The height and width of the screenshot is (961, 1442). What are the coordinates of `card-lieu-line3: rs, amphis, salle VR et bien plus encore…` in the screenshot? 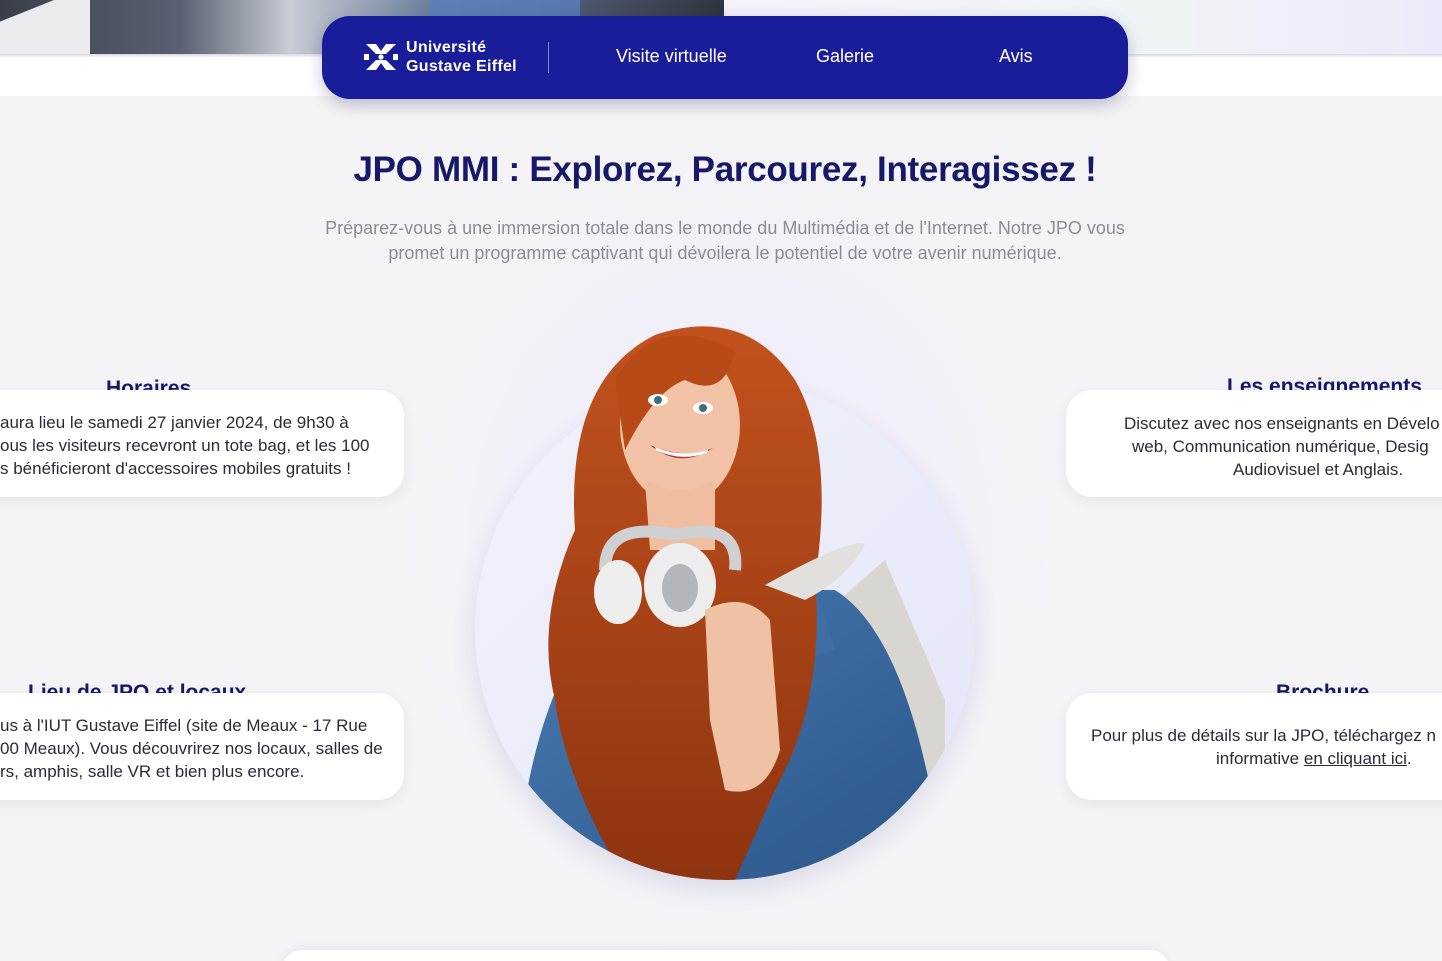 It's located at (152, 771).